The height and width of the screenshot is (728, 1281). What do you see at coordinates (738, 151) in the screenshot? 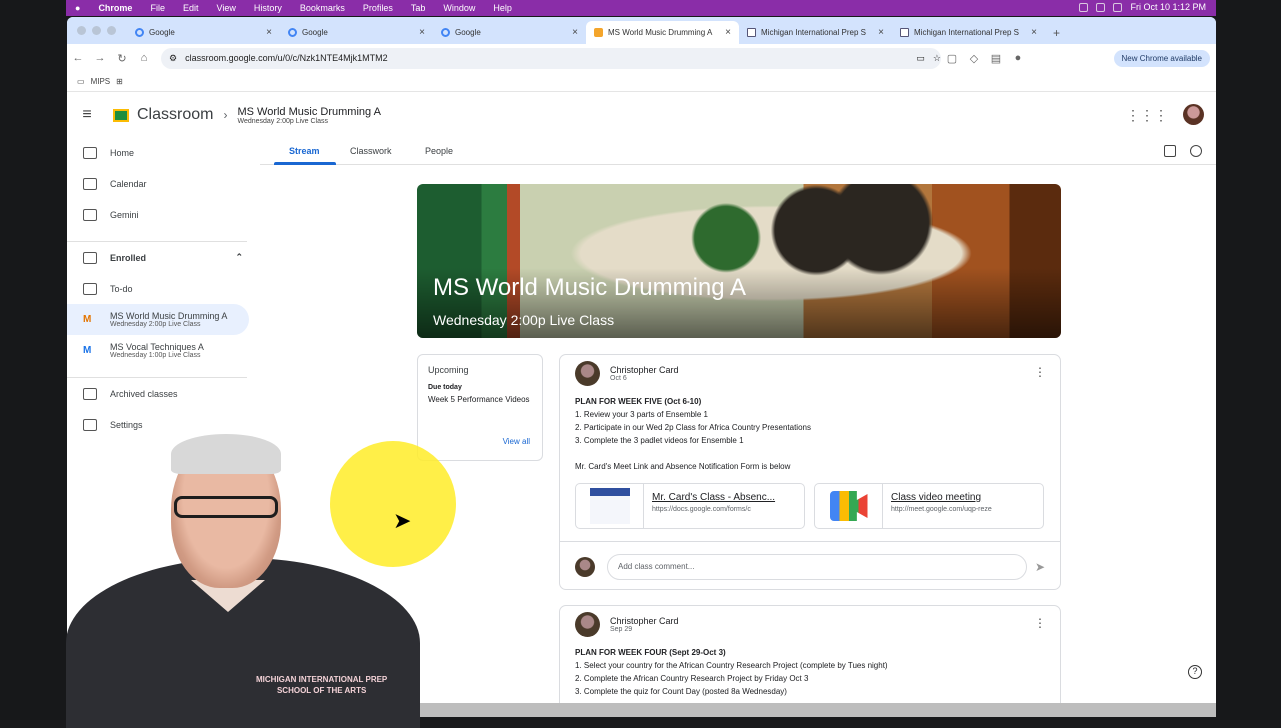
I see `class-tabs: Stream Classwork People` at bounding box center [738, 151].